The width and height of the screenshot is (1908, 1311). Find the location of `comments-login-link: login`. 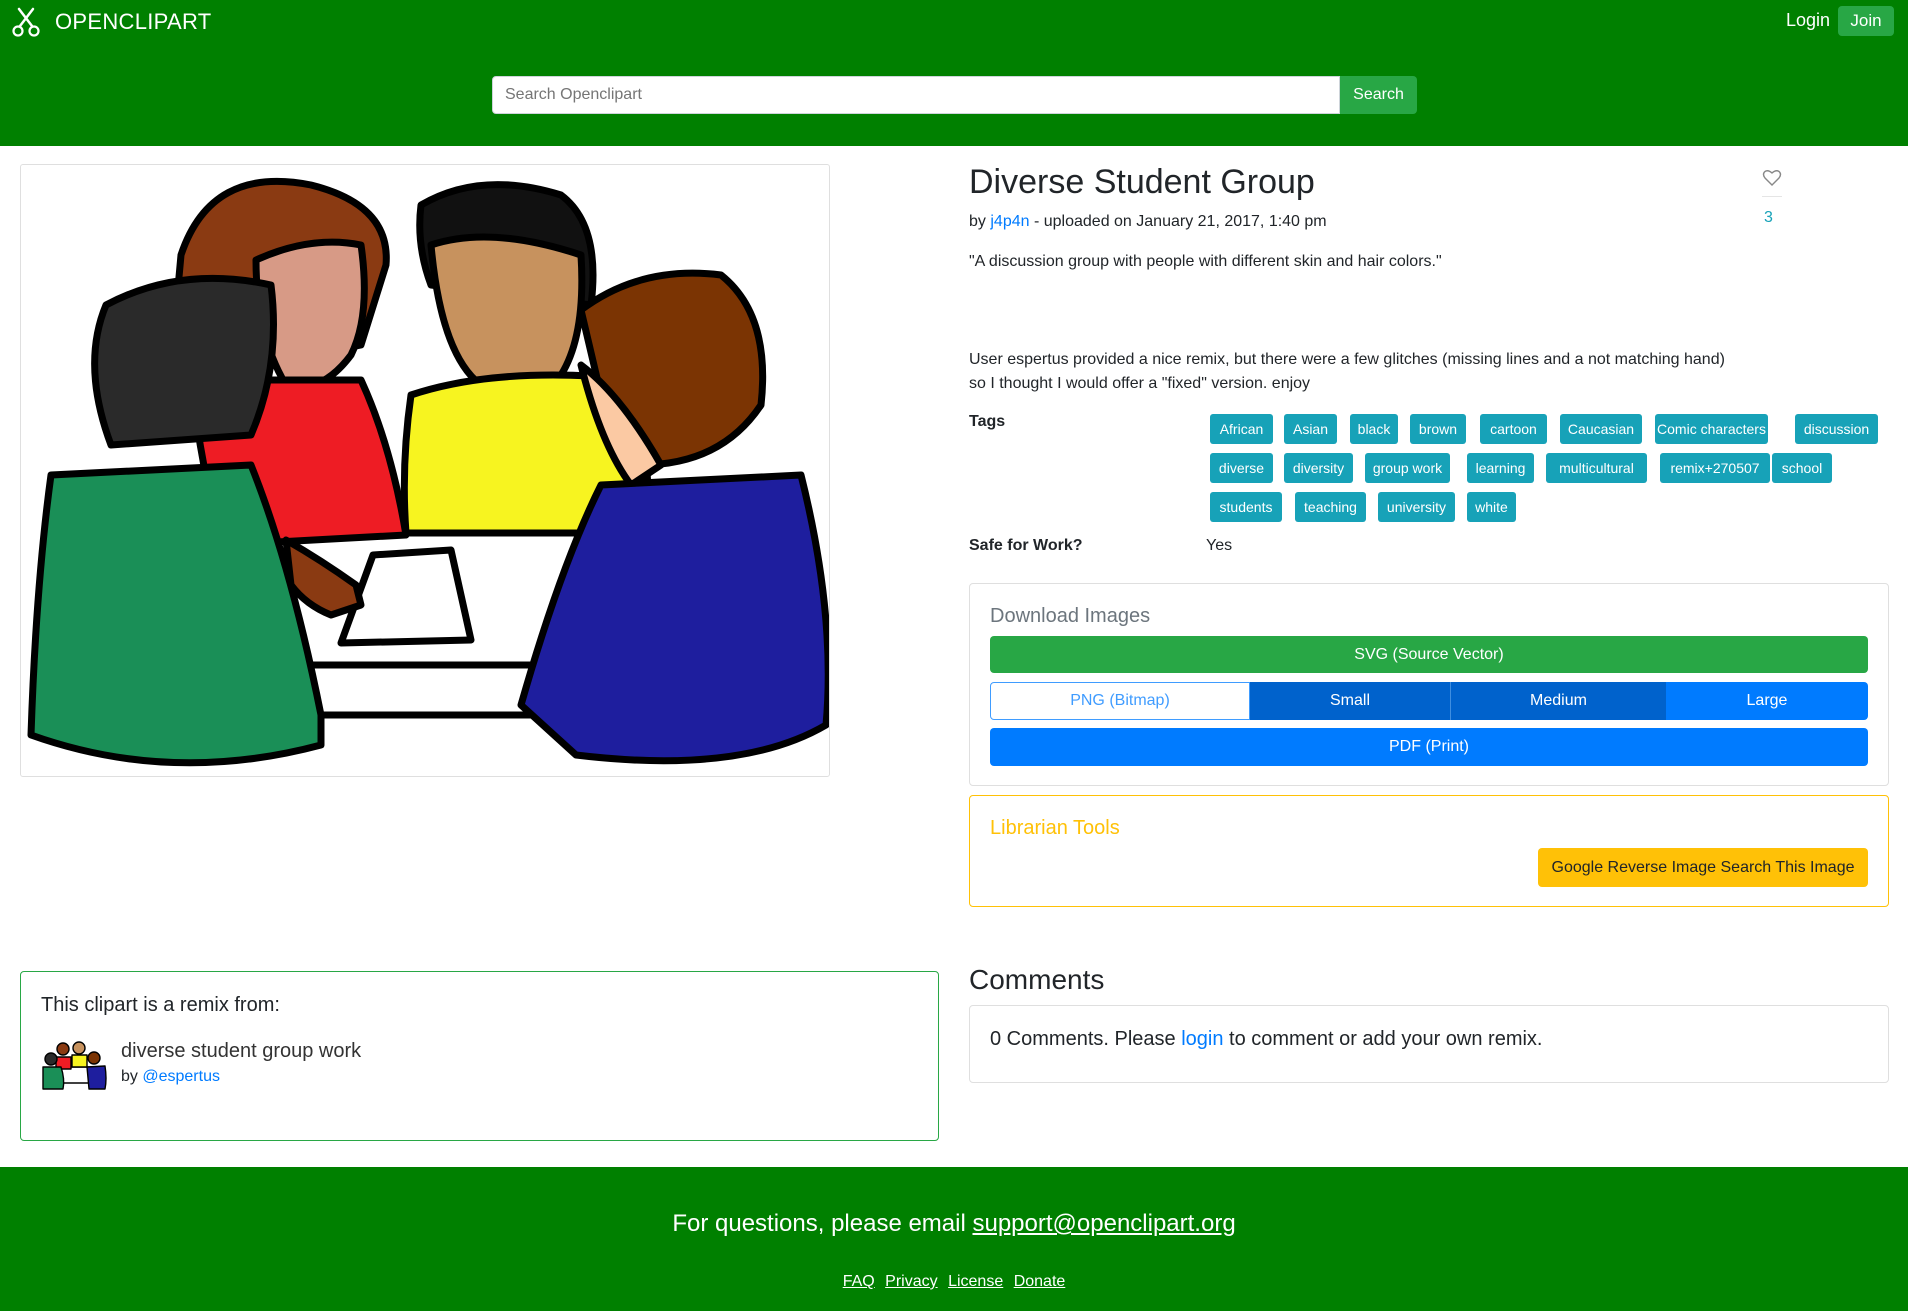

comments-login-link: login is located at coordinates (1202, 1039).